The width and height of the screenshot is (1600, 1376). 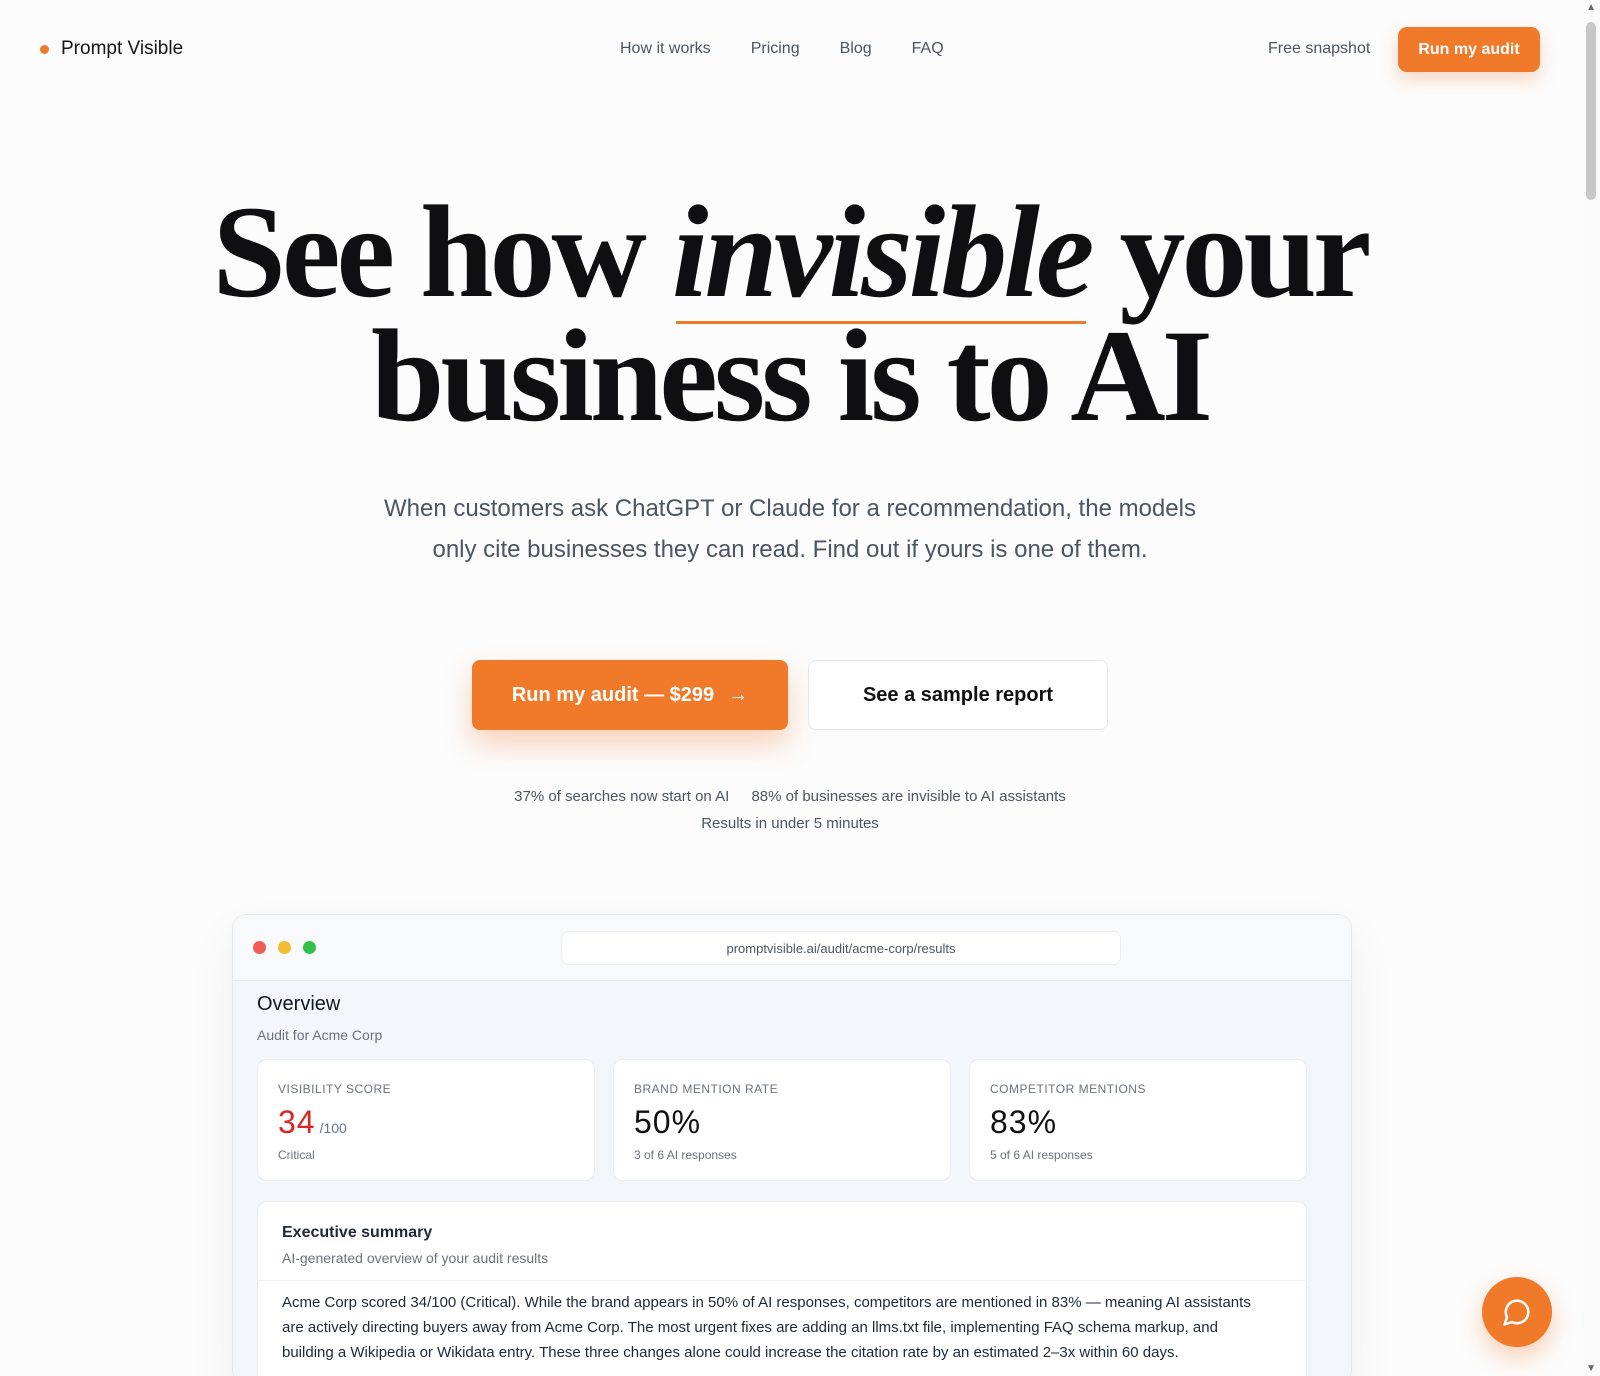 What do you see at coordinates (1591, 688) in the screenshot?
I see `scrollbar: ▲ ▼` at bounding box center [1591, 688].